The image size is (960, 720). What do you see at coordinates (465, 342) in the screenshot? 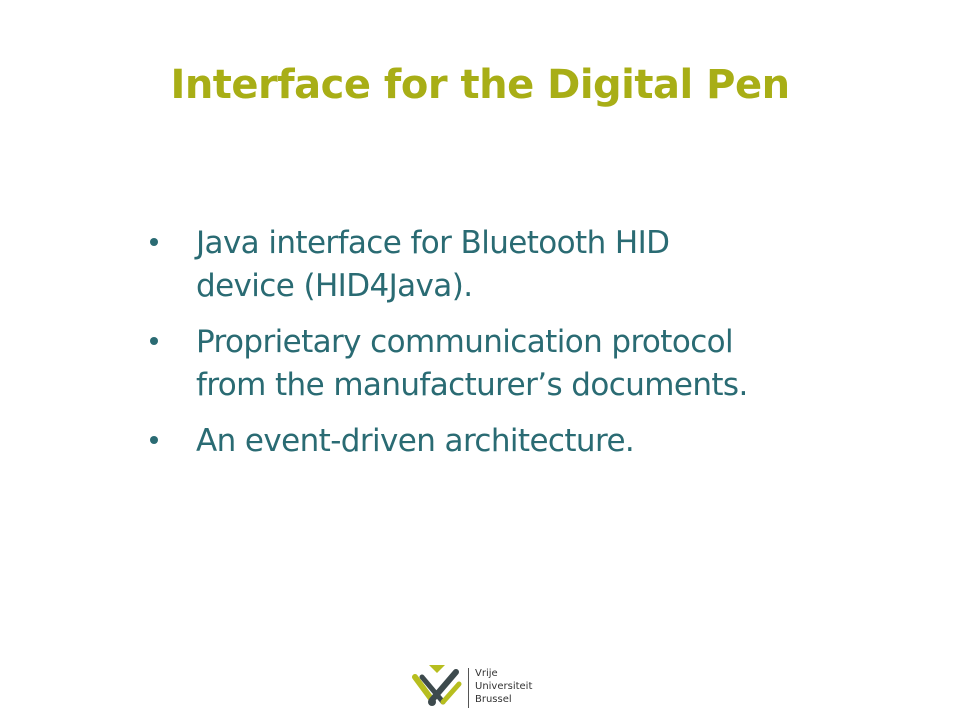
I see `bullet-text-line: Proprietary communication protocol` at bounding box center [465, 342].